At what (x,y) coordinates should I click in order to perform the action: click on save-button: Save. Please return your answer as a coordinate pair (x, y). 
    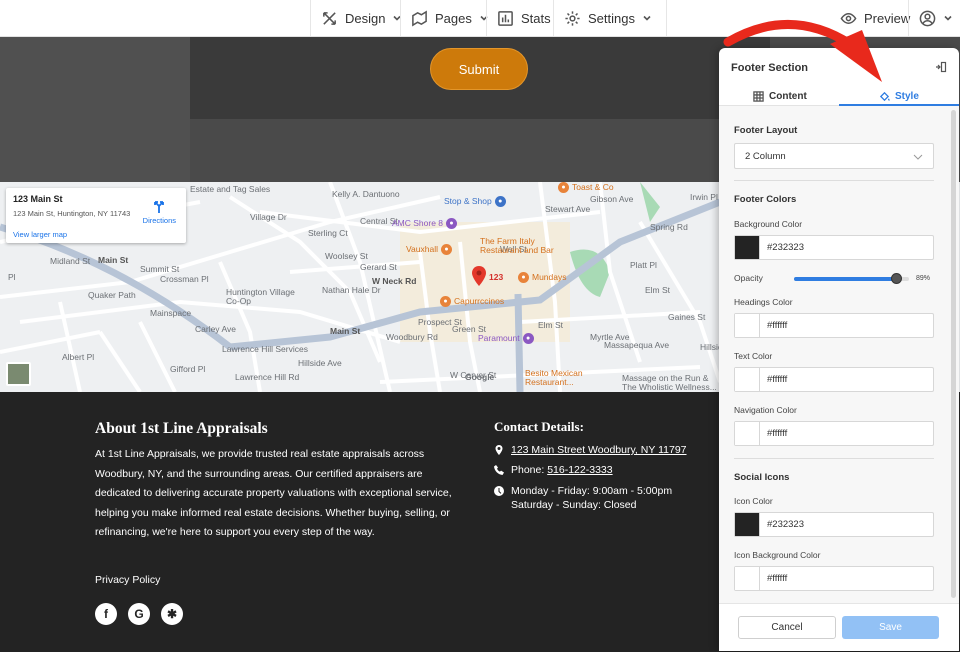
    Looking at the image, I should click on (890, 627).